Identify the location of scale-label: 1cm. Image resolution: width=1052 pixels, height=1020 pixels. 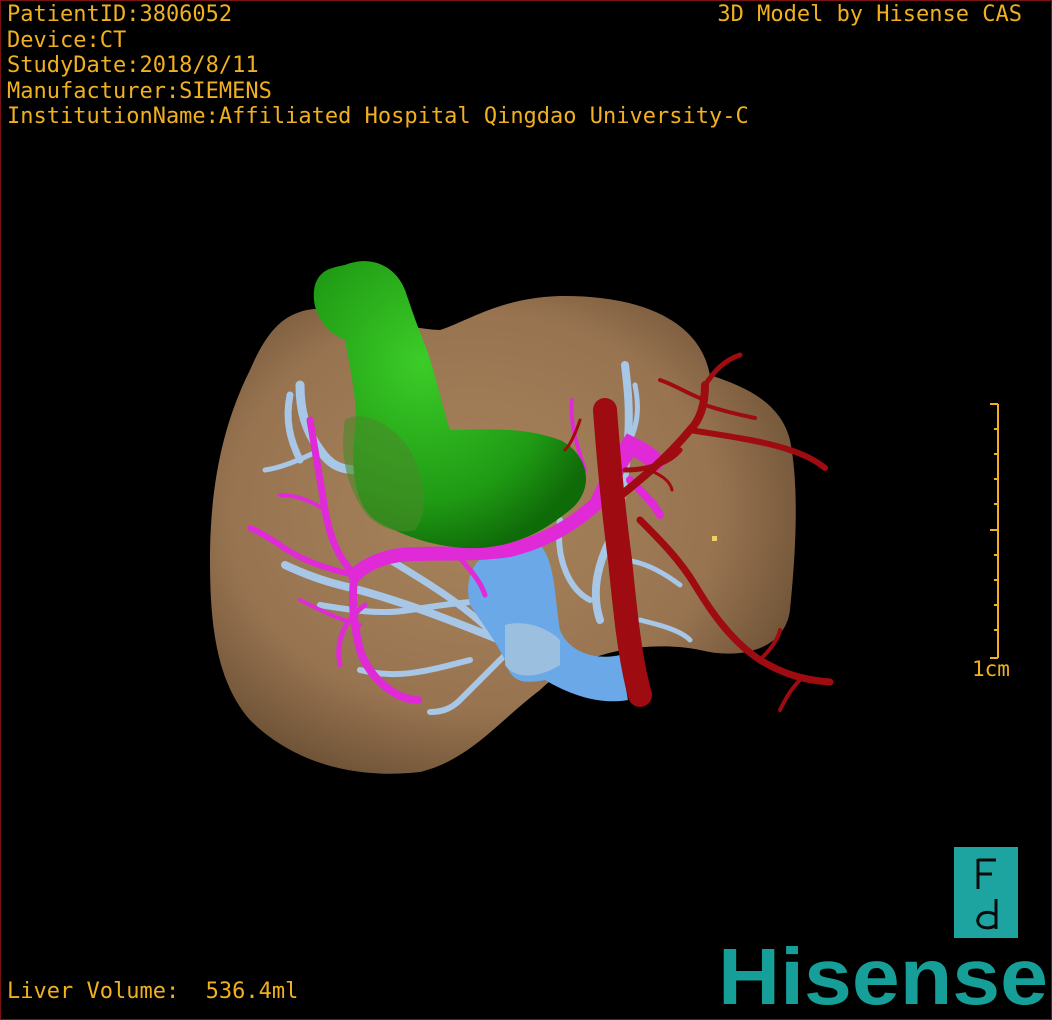
(991, 669).